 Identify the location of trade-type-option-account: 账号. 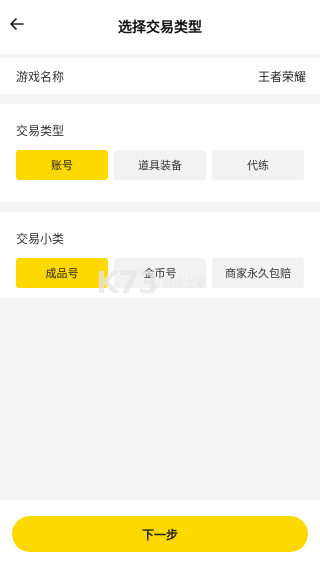
(62, 165).